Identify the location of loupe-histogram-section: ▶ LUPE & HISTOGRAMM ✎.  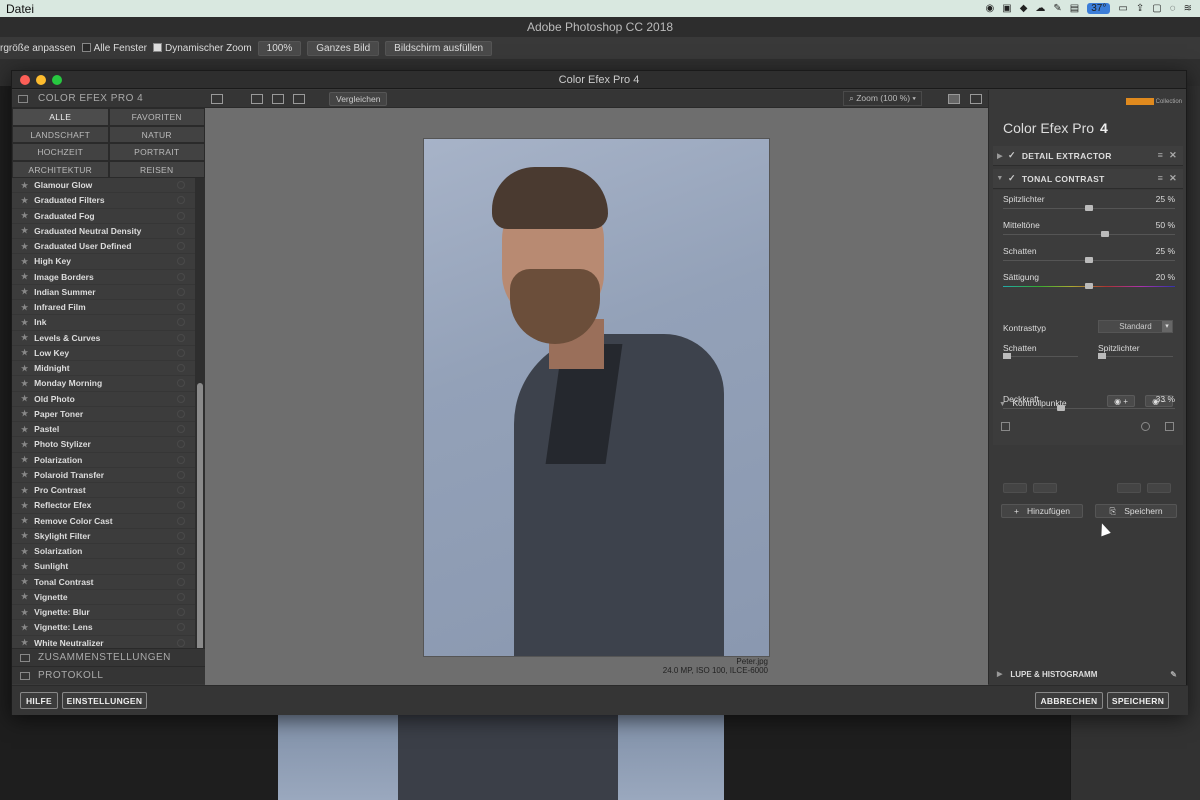
(1088, 674).